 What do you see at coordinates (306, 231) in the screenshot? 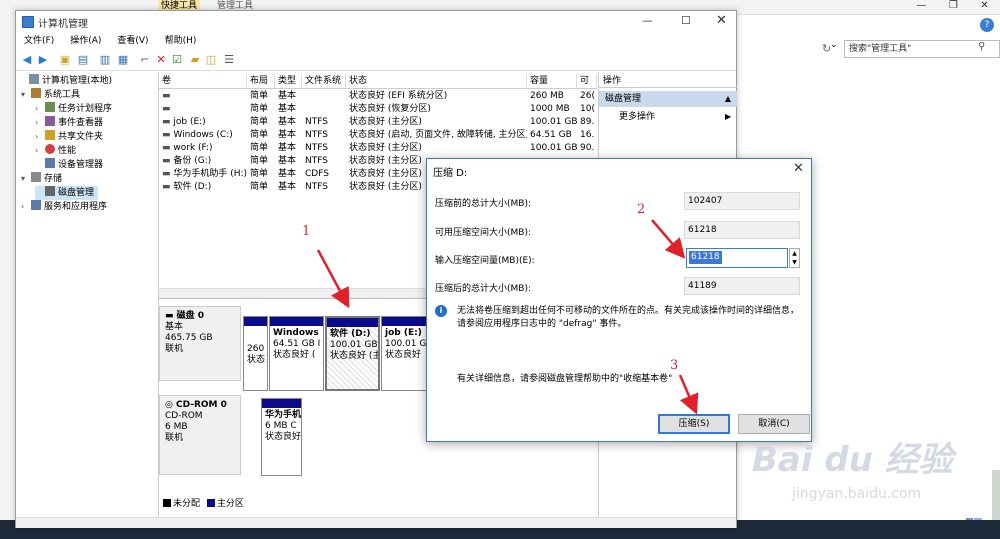
I see `annotation-number-1: 1` at bounding box center [306, 231].